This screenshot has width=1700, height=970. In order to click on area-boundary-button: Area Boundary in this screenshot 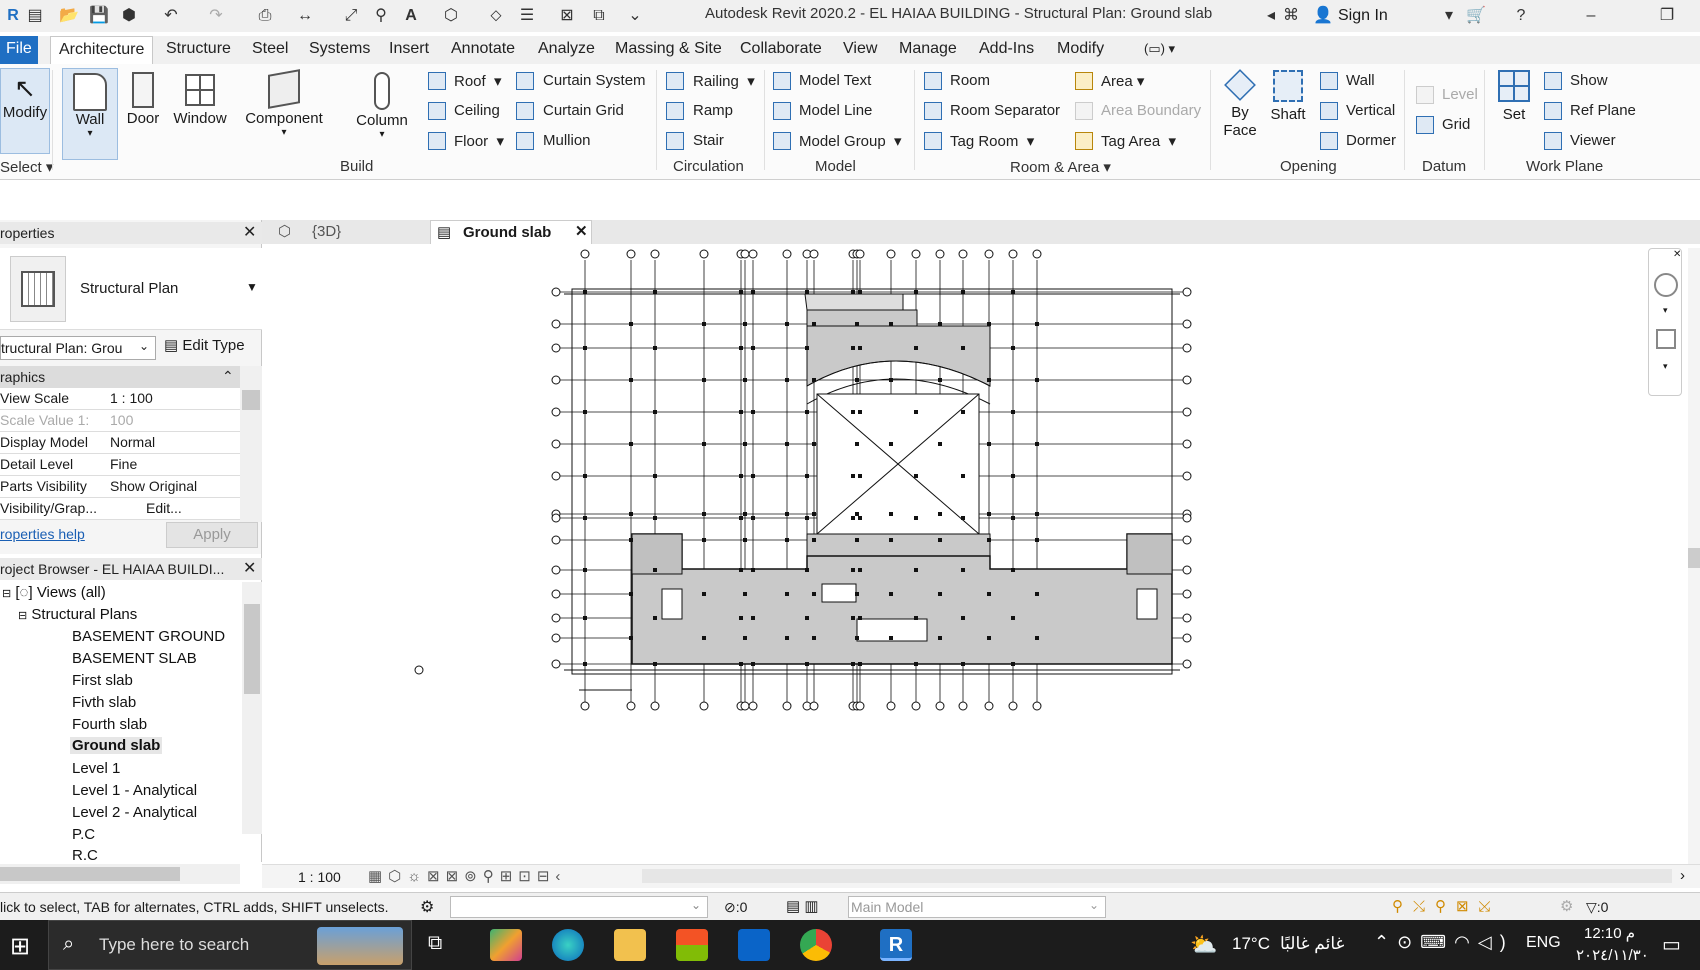, I will do `click(1151, 110)`.